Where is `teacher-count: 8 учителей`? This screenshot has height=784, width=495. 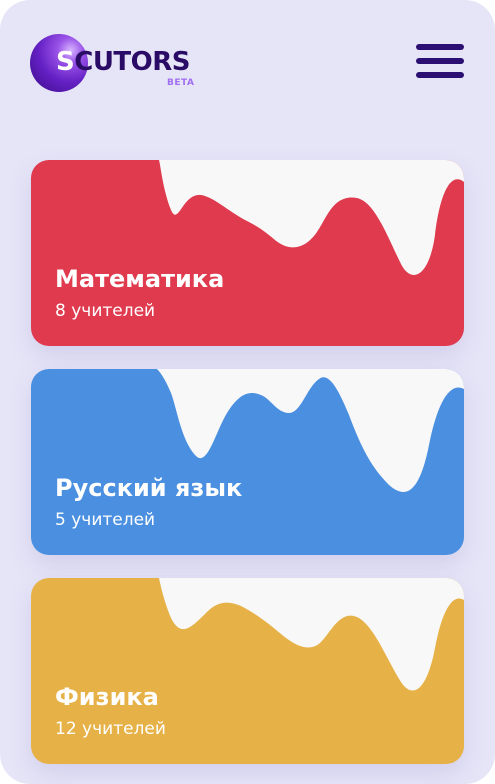
teacher-count: 8 учителей is located at coordinates (105, 311).